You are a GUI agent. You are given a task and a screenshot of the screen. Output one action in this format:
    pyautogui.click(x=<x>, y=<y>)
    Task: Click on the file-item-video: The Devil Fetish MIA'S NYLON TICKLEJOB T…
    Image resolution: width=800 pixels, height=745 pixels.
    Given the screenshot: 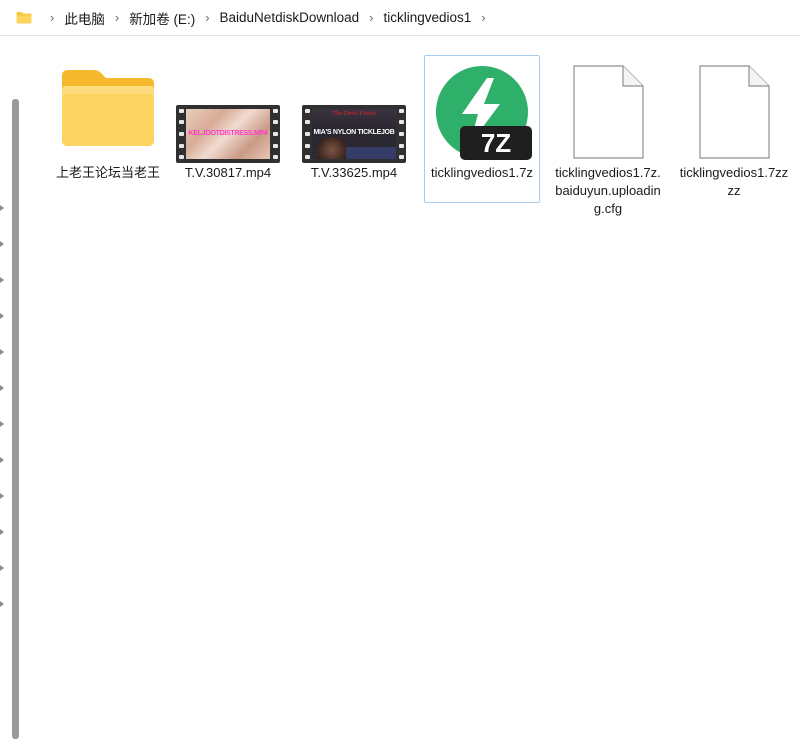 What is the action you would take?
    pyautogui.click(x=354, y=129)
    